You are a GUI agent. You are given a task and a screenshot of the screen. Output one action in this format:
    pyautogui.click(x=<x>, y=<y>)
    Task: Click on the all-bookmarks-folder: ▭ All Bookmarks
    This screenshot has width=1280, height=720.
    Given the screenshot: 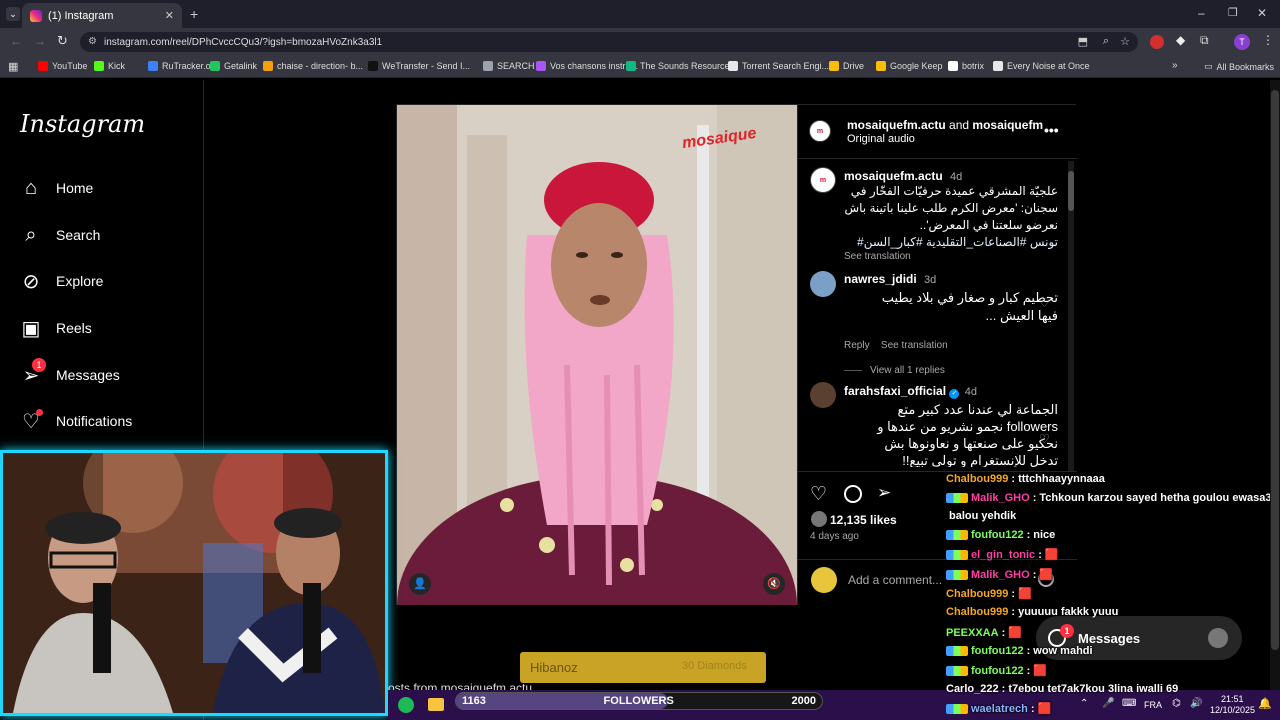 What is the action you would take?
    pyautogui.click(x=1239, y=66)
    